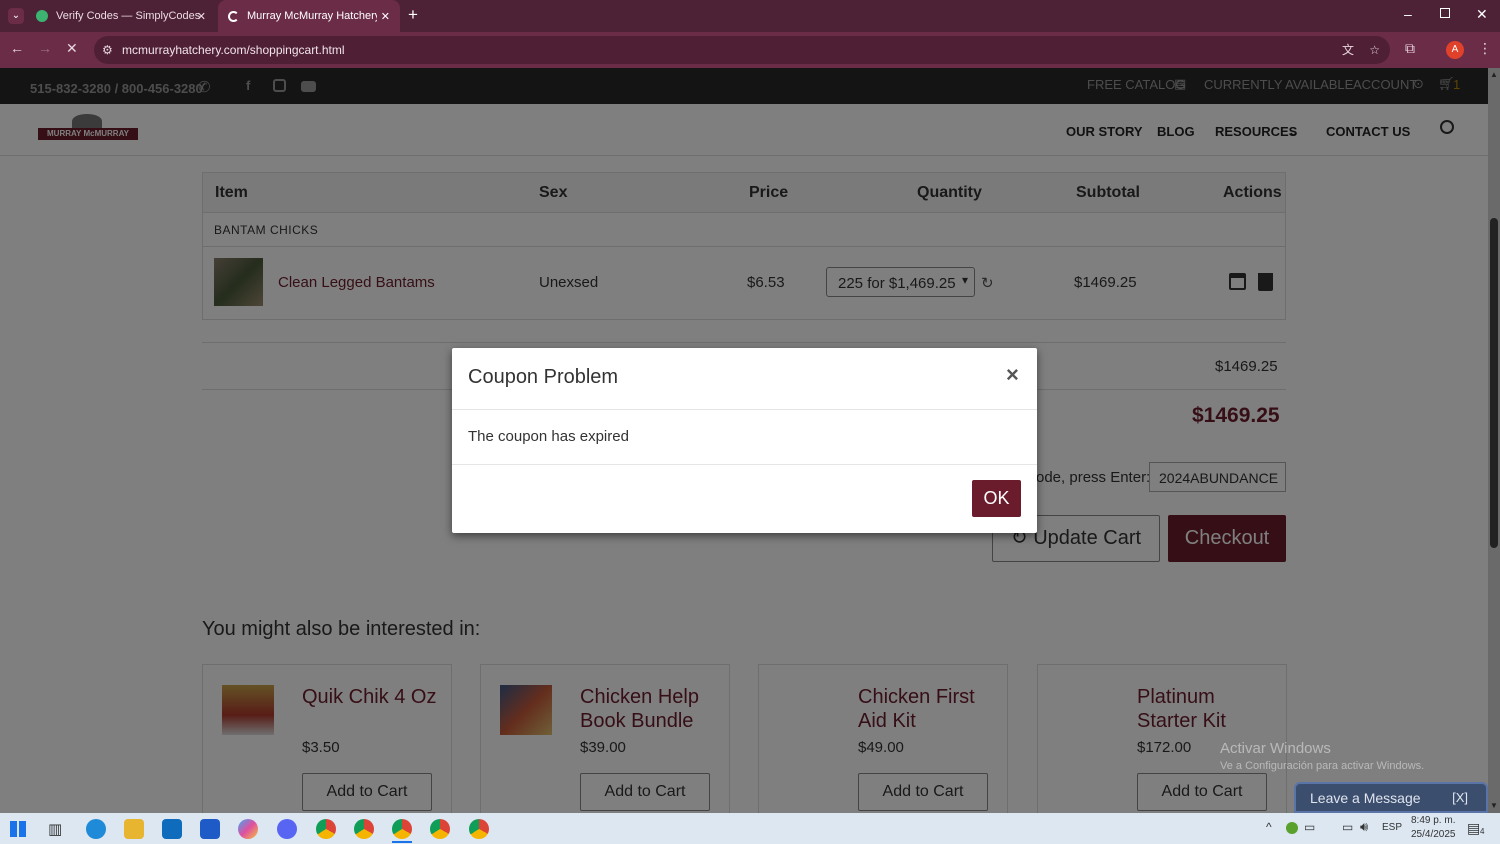  I want to click on page-scrollbar: ▲ ▼, so click(1494, 440).